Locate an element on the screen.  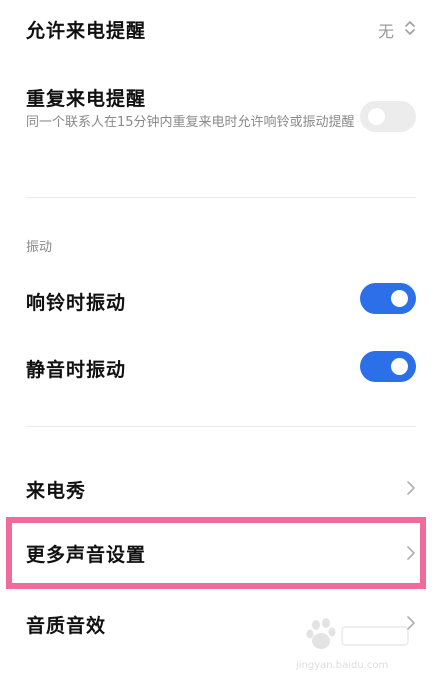
vibrate-on-ring-row: 响铃时振动 is located at coordinates (219, 299).